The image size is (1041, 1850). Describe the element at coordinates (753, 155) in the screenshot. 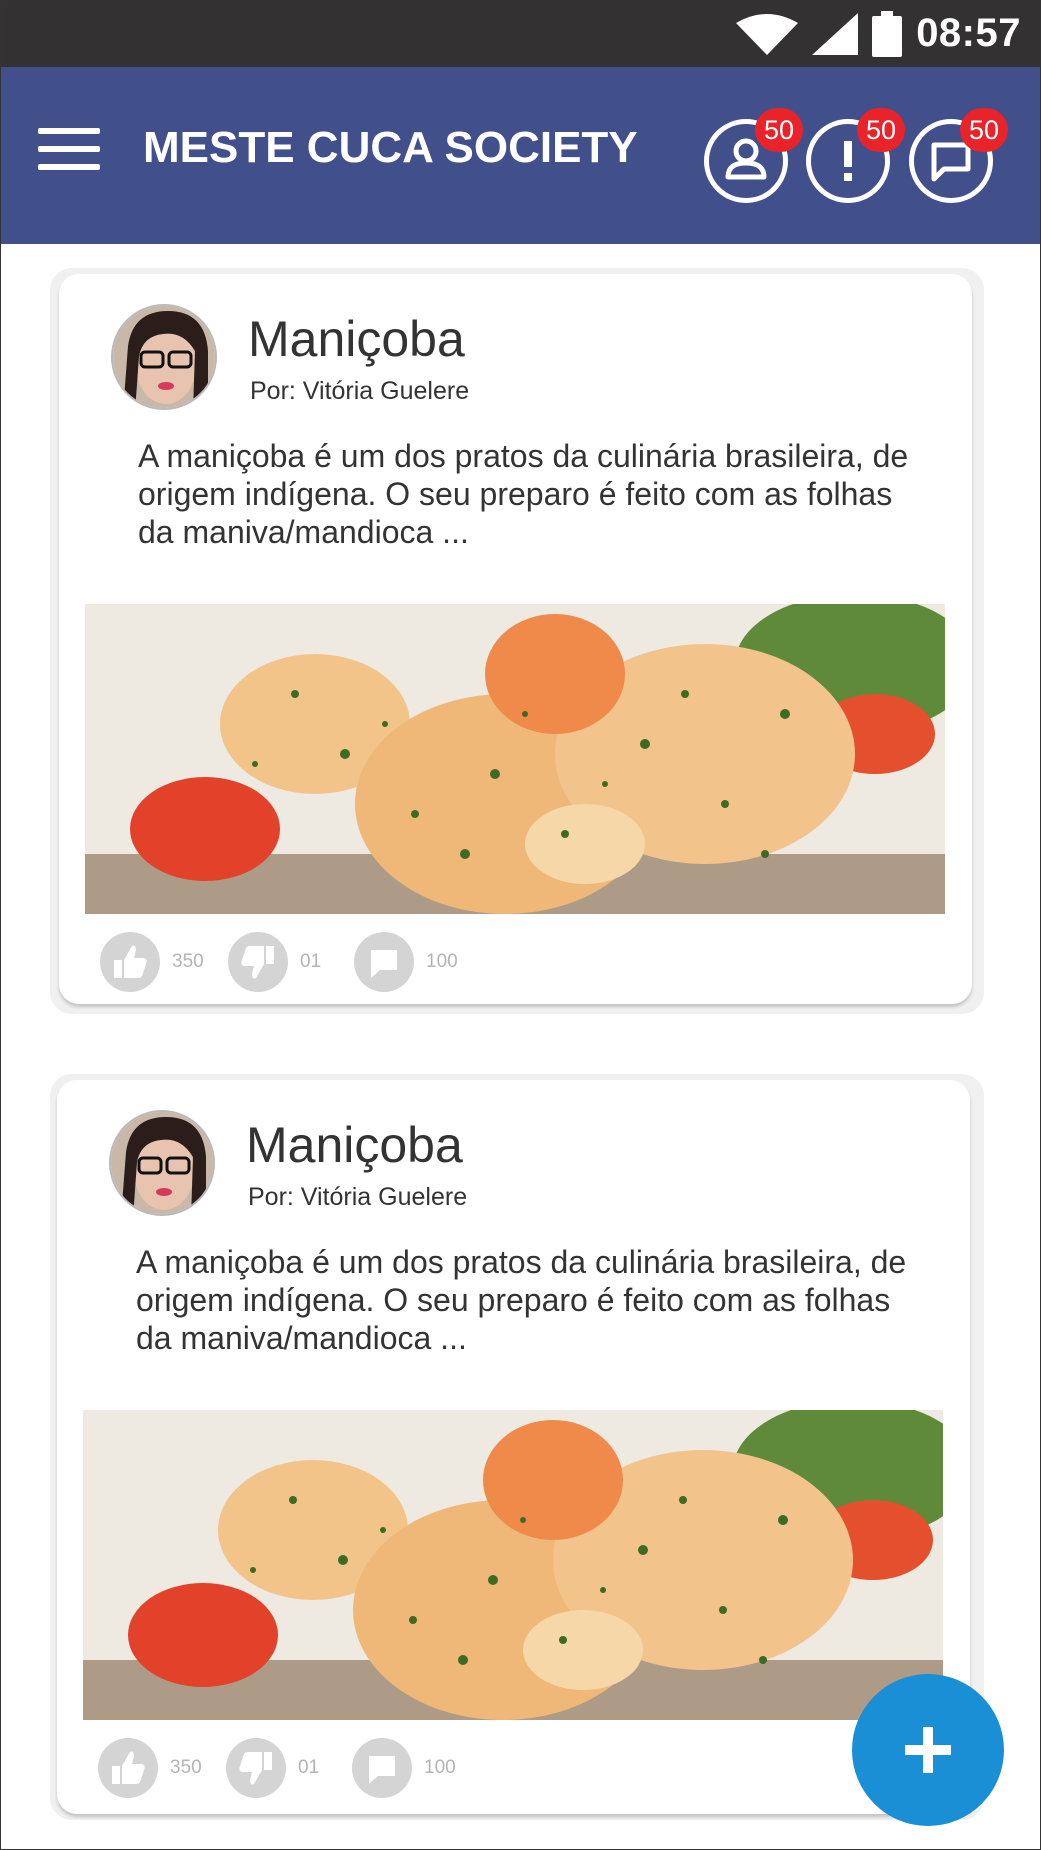

I see `profile-button: 50` at that location.